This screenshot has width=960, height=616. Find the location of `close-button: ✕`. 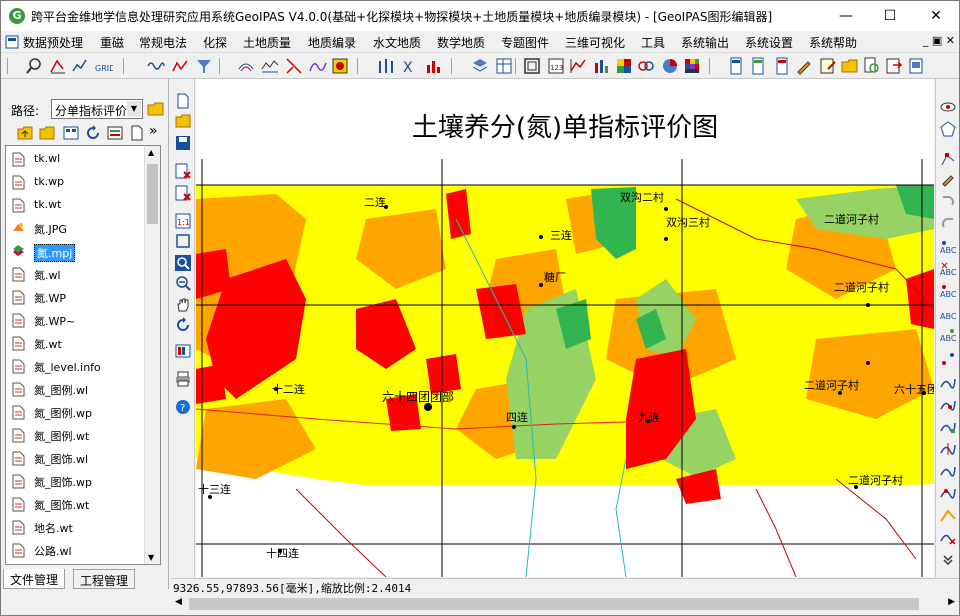

close-button: ✕ is located at coordinates (936, 16).